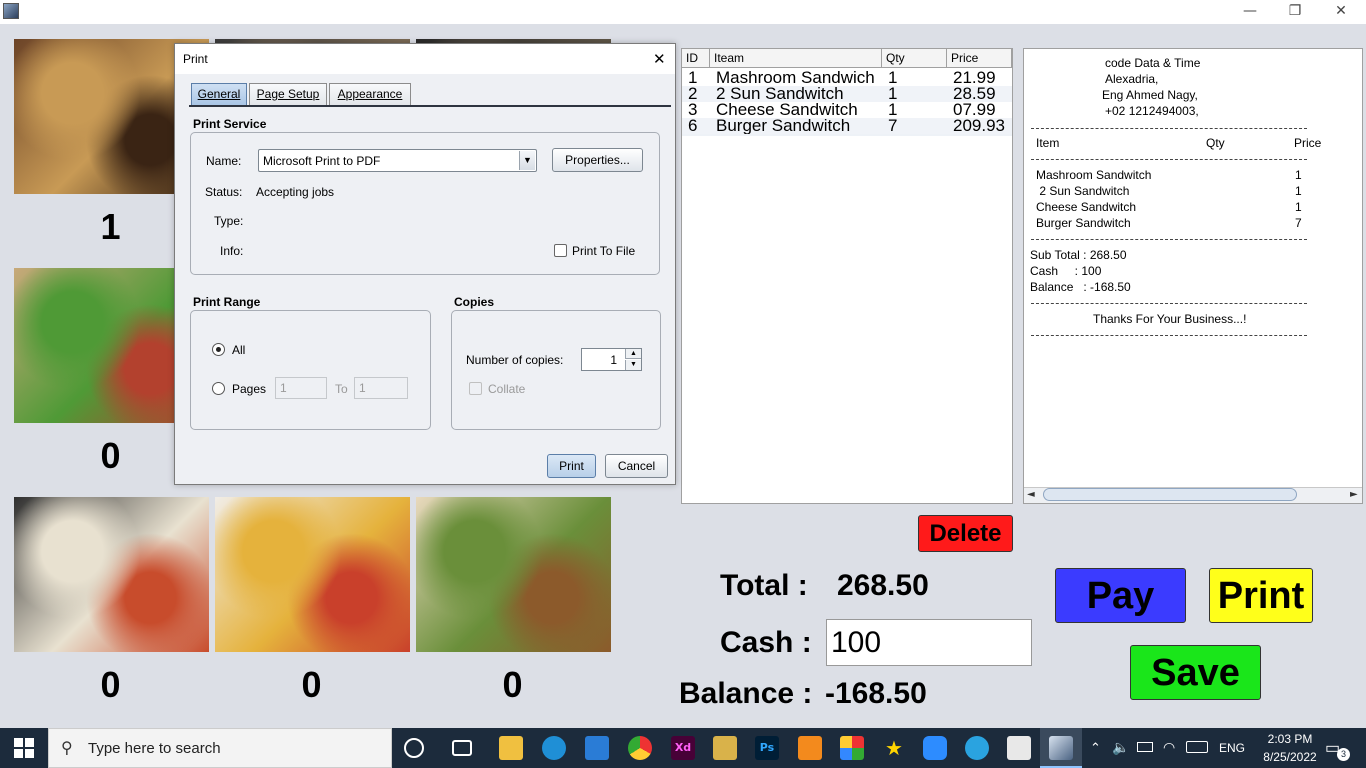 This screenshot has height=768, width=1366. I want to click on keyboard-icon, so click(1197, 747).